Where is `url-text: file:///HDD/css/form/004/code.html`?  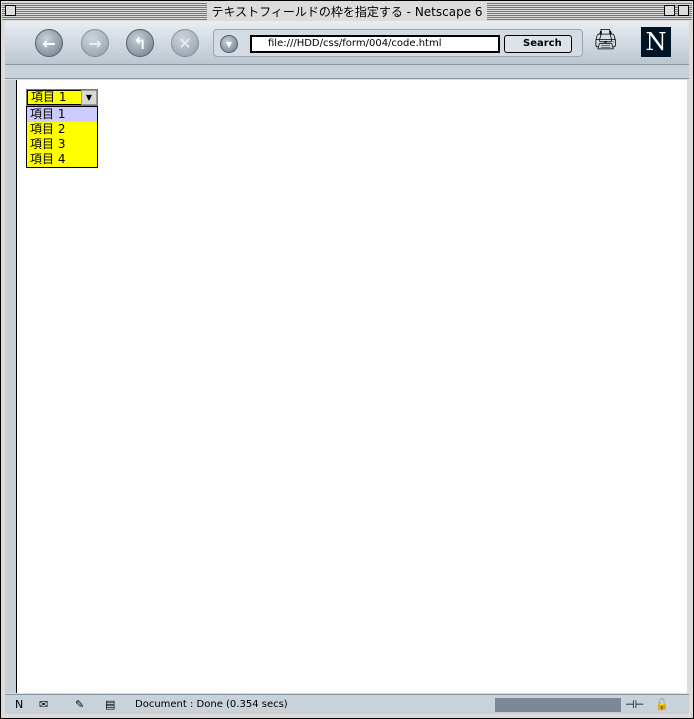 url-text: file:///HDD/css/form/004/code.html is located at coordinates (355, 43).